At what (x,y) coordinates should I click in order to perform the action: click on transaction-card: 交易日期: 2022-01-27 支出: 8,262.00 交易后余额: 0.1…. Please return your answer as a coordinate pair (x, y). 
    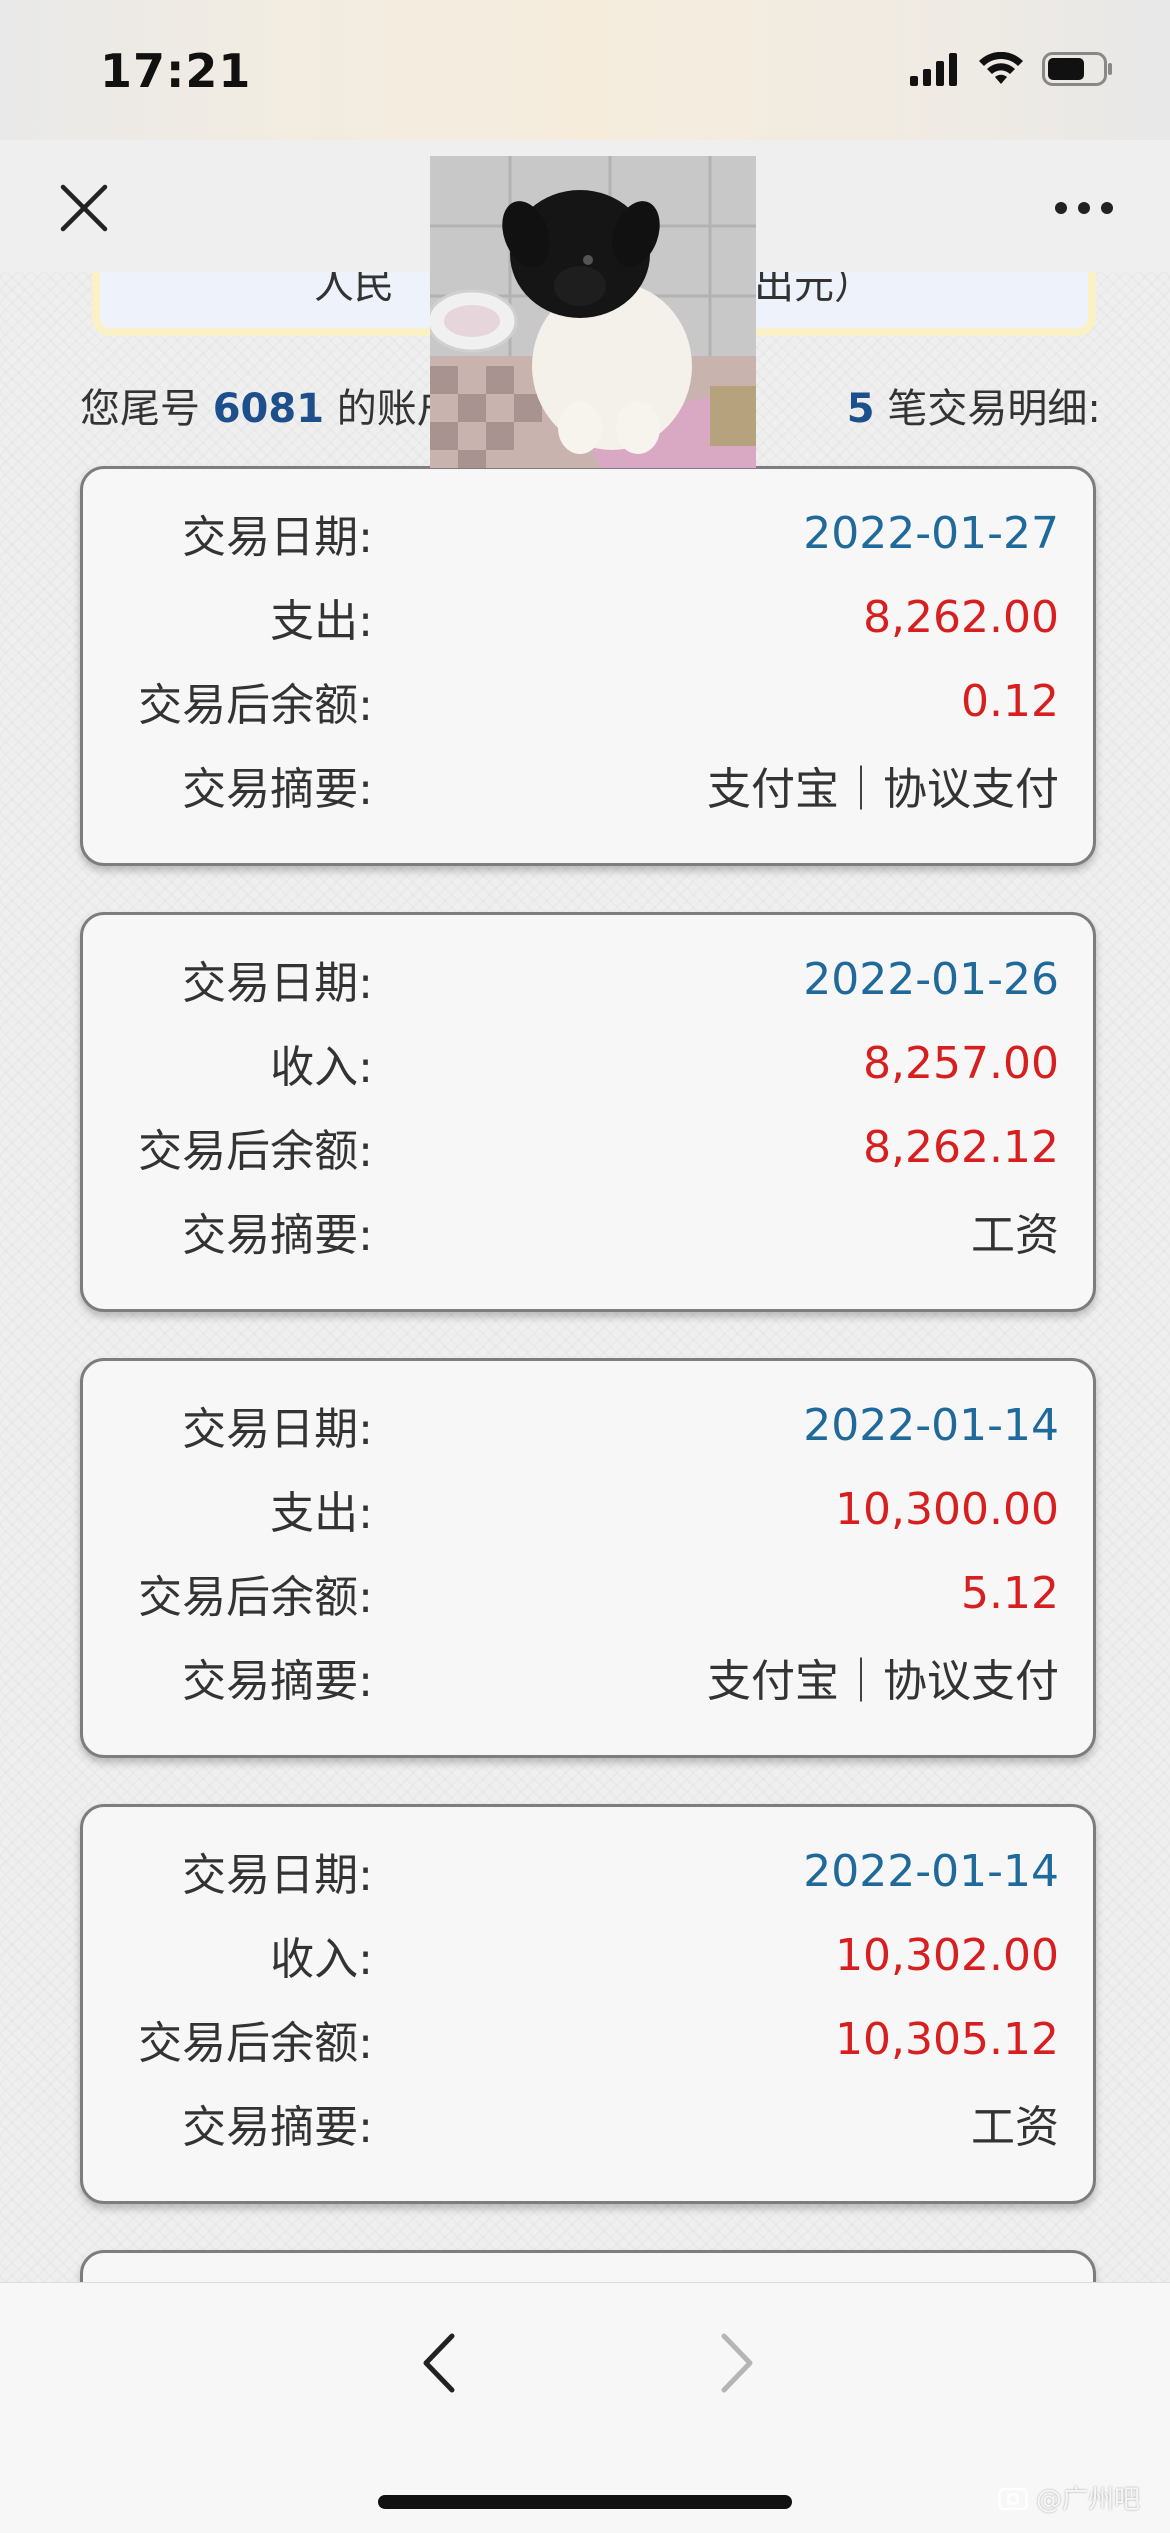
    Looking at the image, I should click on (588, 666).